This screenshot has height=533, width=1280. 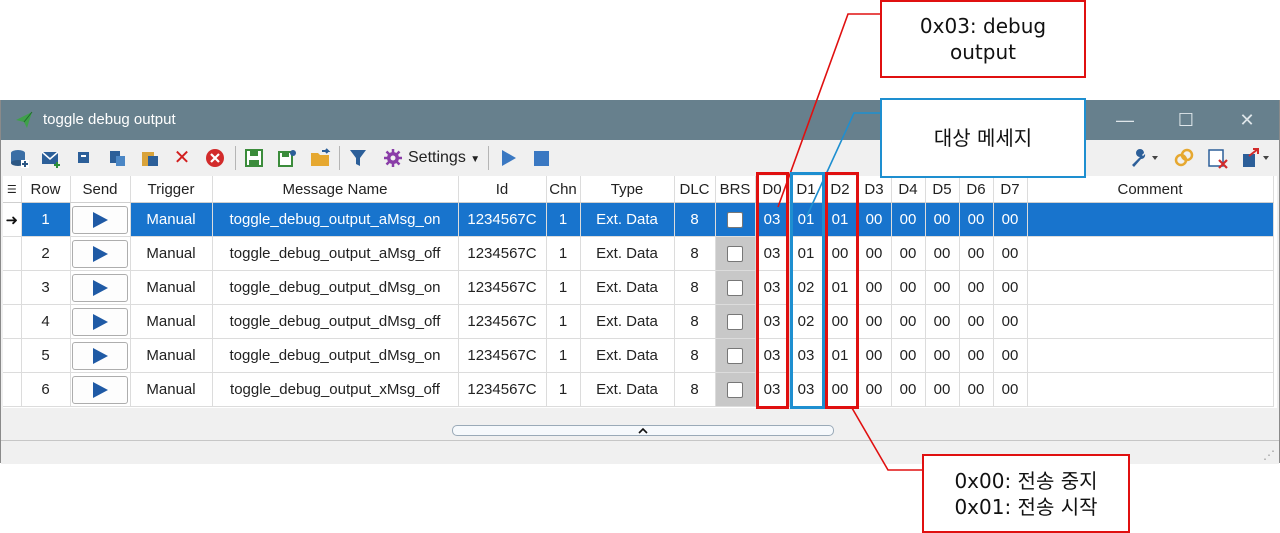 I want to click on d2-leader-line, so click(x=886, y=439).